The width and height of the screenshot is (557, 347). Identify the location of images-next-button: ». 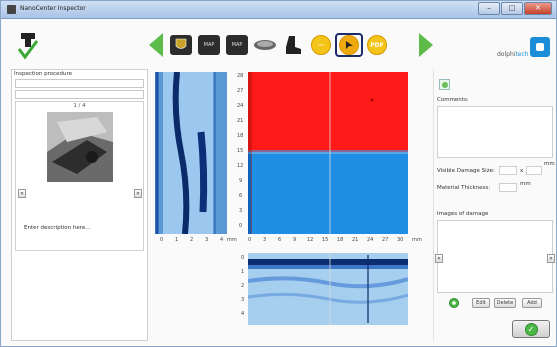
(551, 258).